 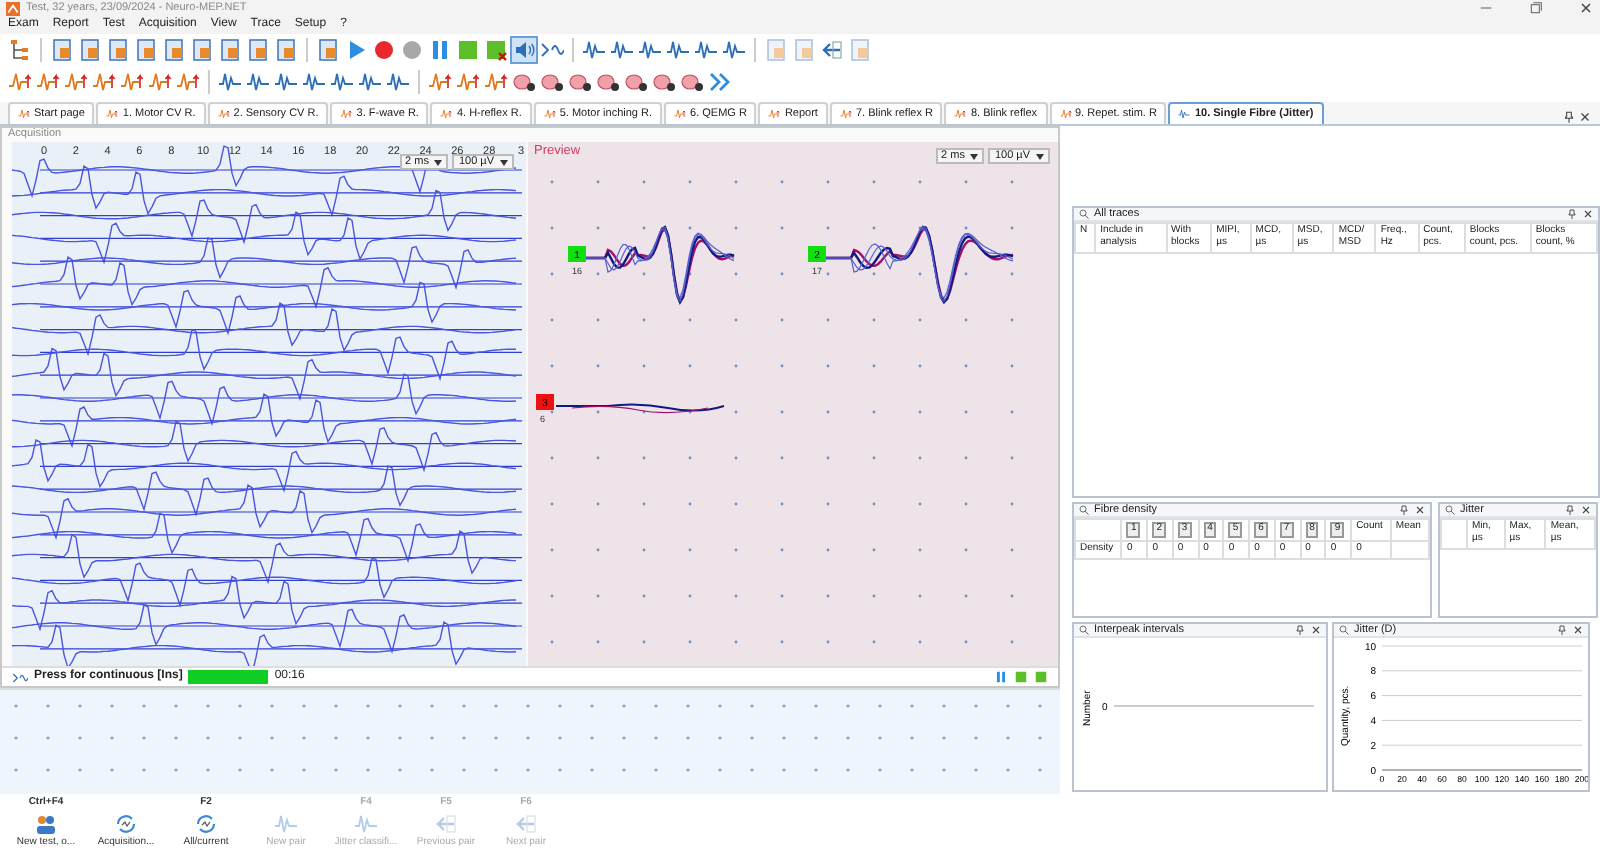 What do you see at coordinates (496, 50) in the screenshot?
I see `square-cross-icon` at bounding box center [496, 50].